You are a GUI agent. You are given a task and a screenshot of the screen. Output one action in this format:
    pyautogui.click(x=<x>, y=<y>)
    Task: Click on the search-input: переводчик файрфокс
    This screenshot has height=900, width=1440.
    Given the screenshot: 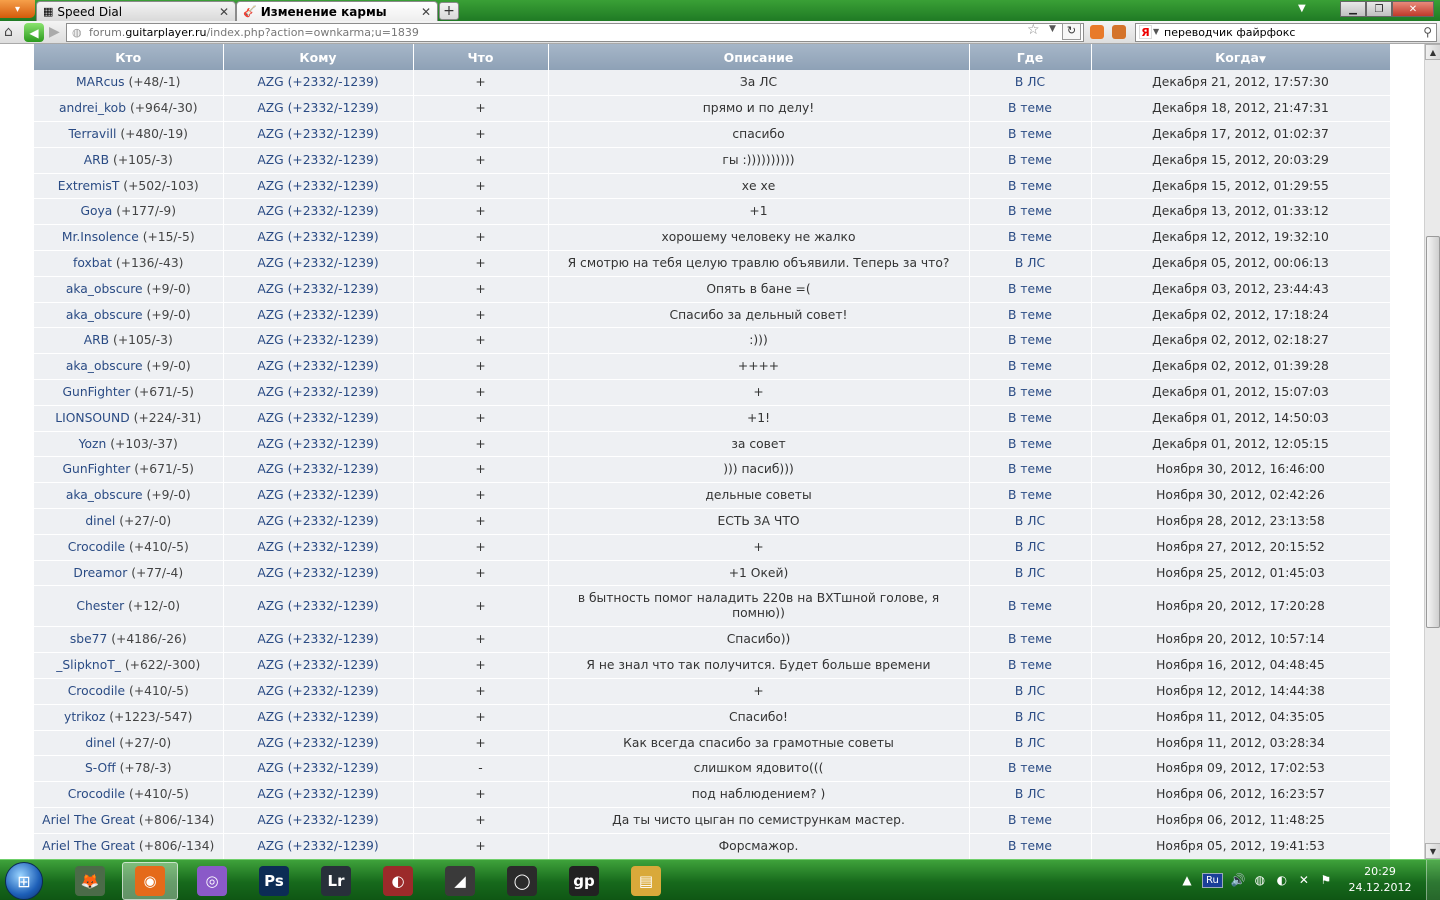 What is the action you would take?
    pyautogui.click(x=1229, y=32)
    